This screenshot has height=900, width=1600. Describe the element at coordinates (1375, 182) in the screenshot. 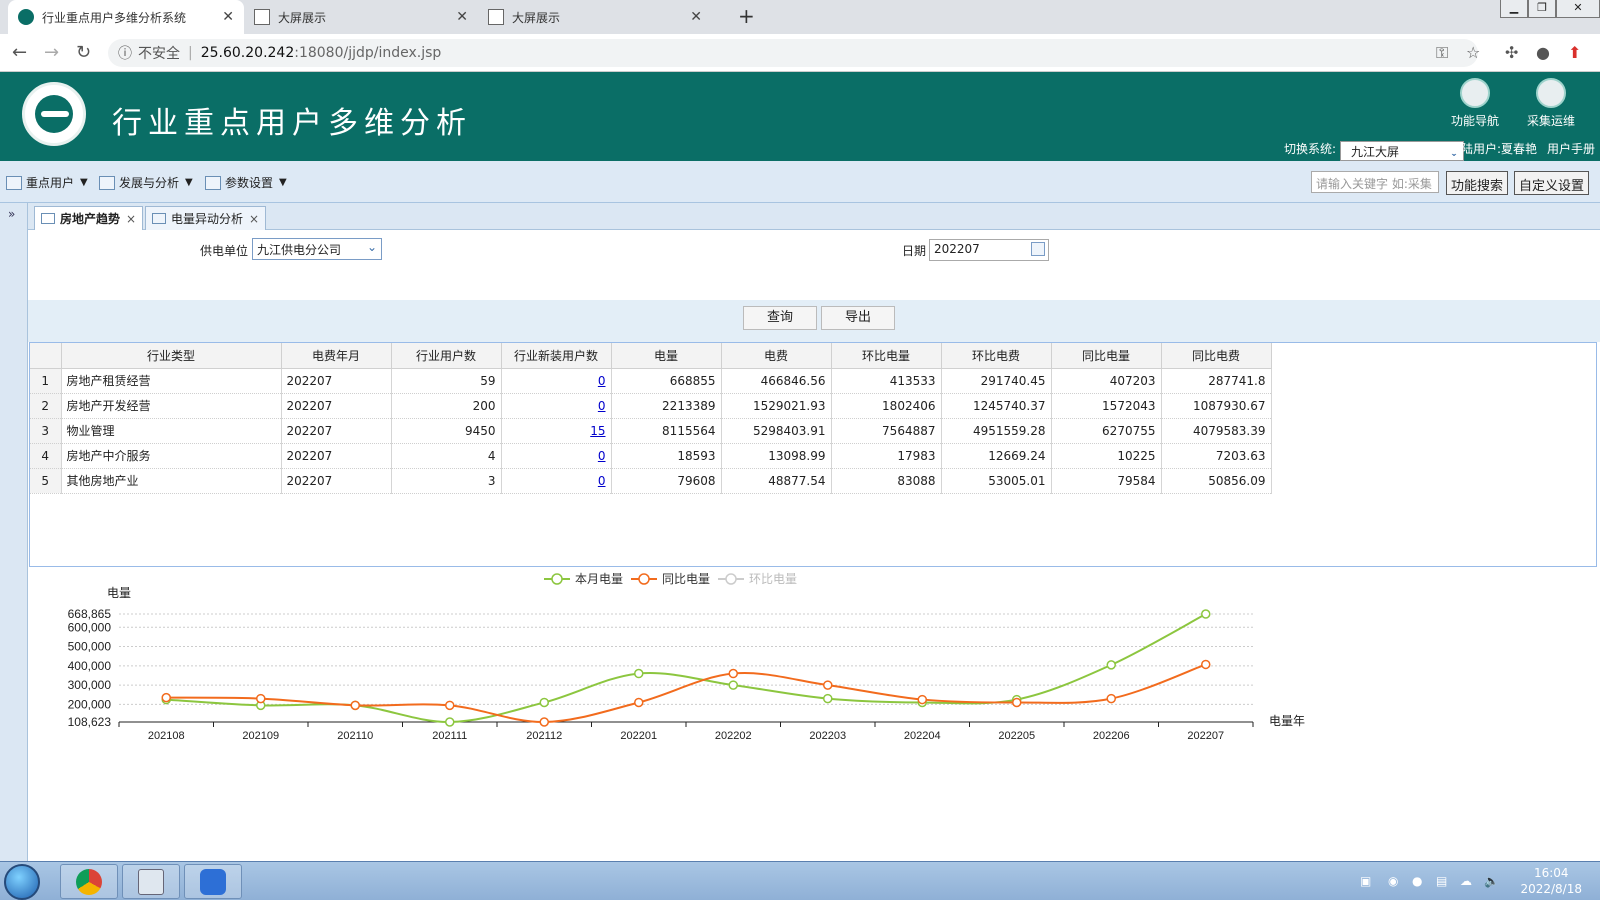

I see `function-search-input: 请输入关键字 如:采集` at that location.